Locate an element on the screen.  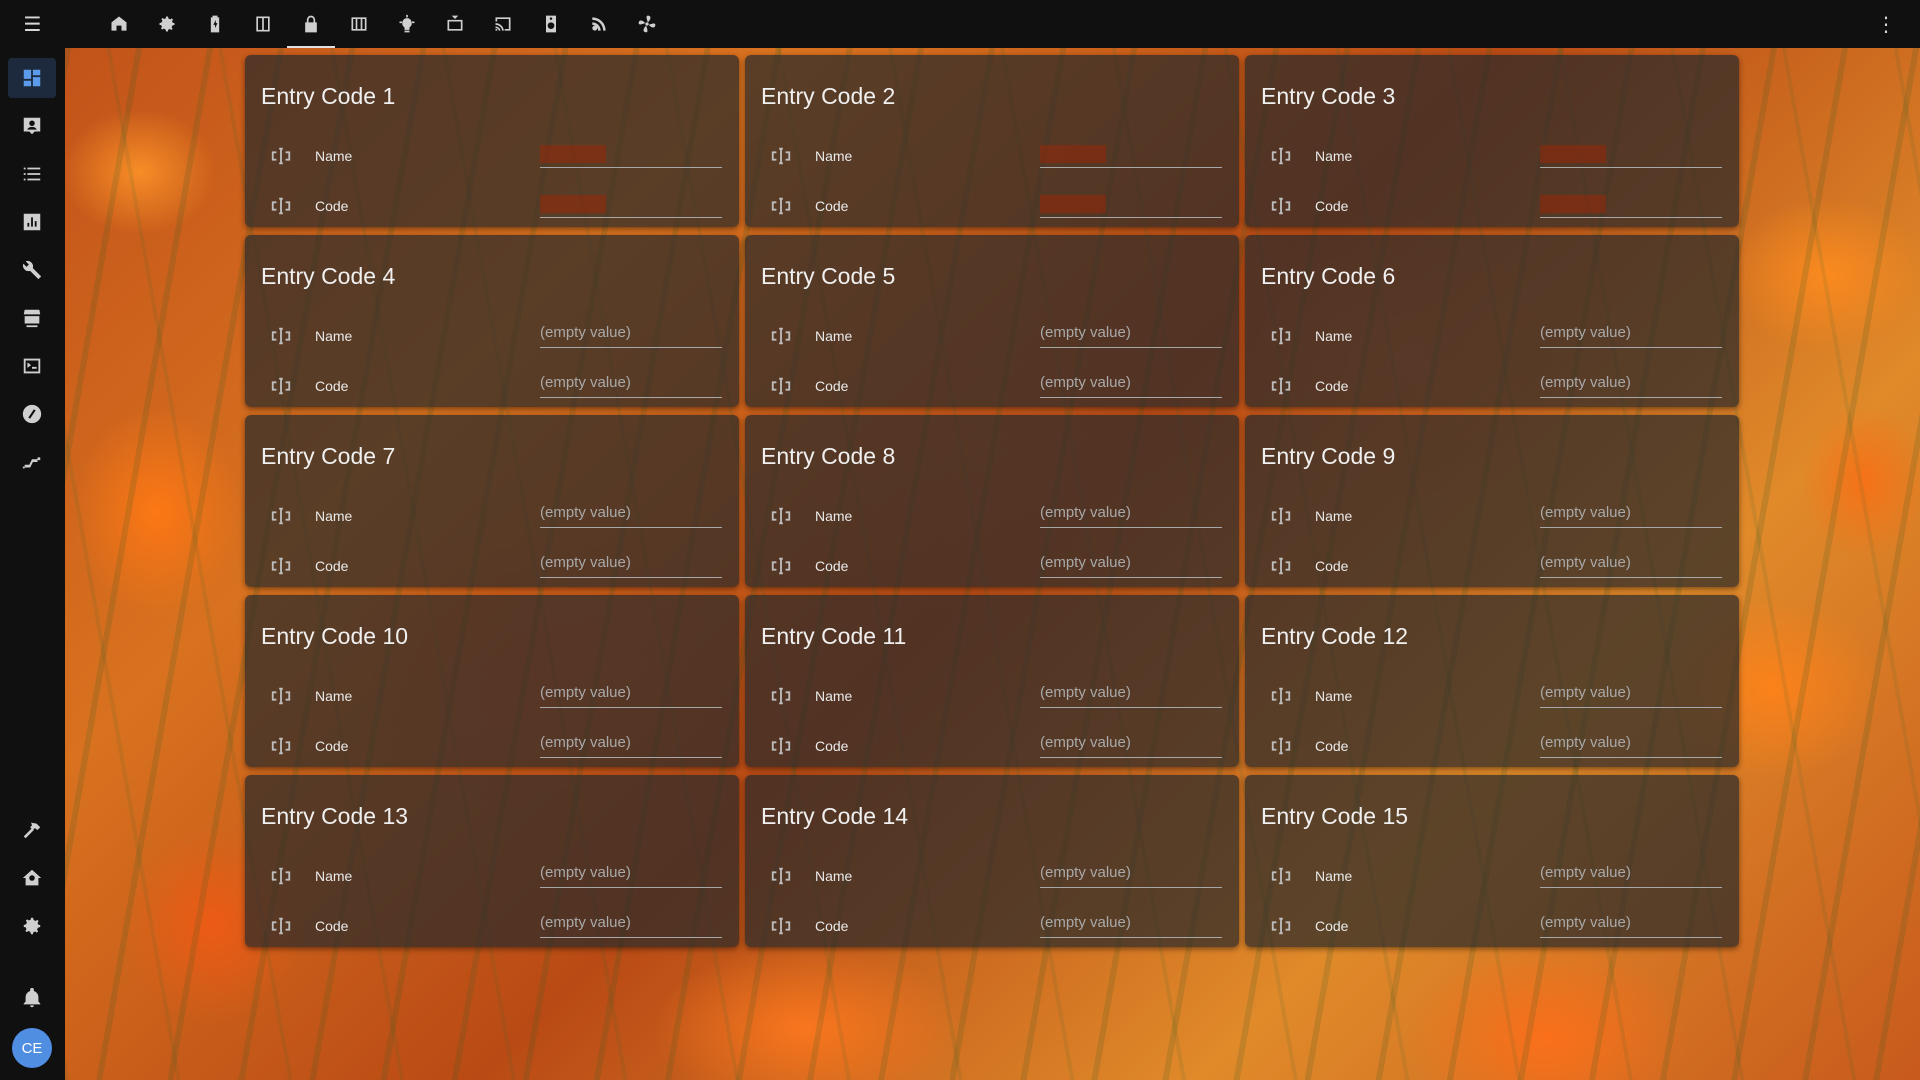
code-row: Code is located at coordinates (495, 206).